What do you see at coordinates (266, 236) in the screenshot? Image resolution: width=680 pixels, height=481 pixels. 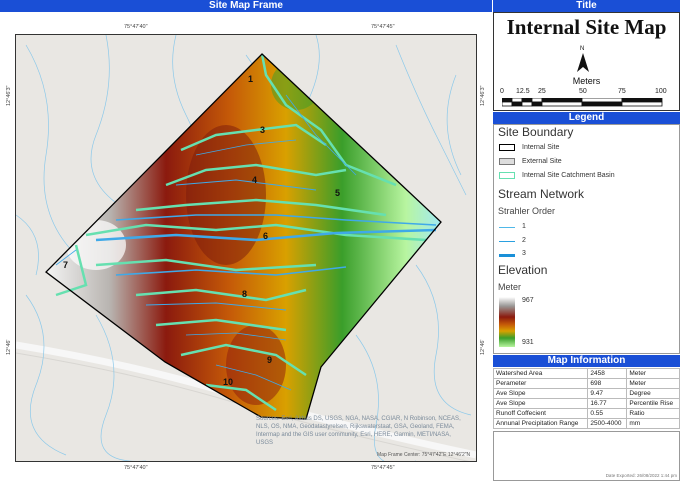 I see `catchment-label-6: 6` at bounding box center [266, 236].